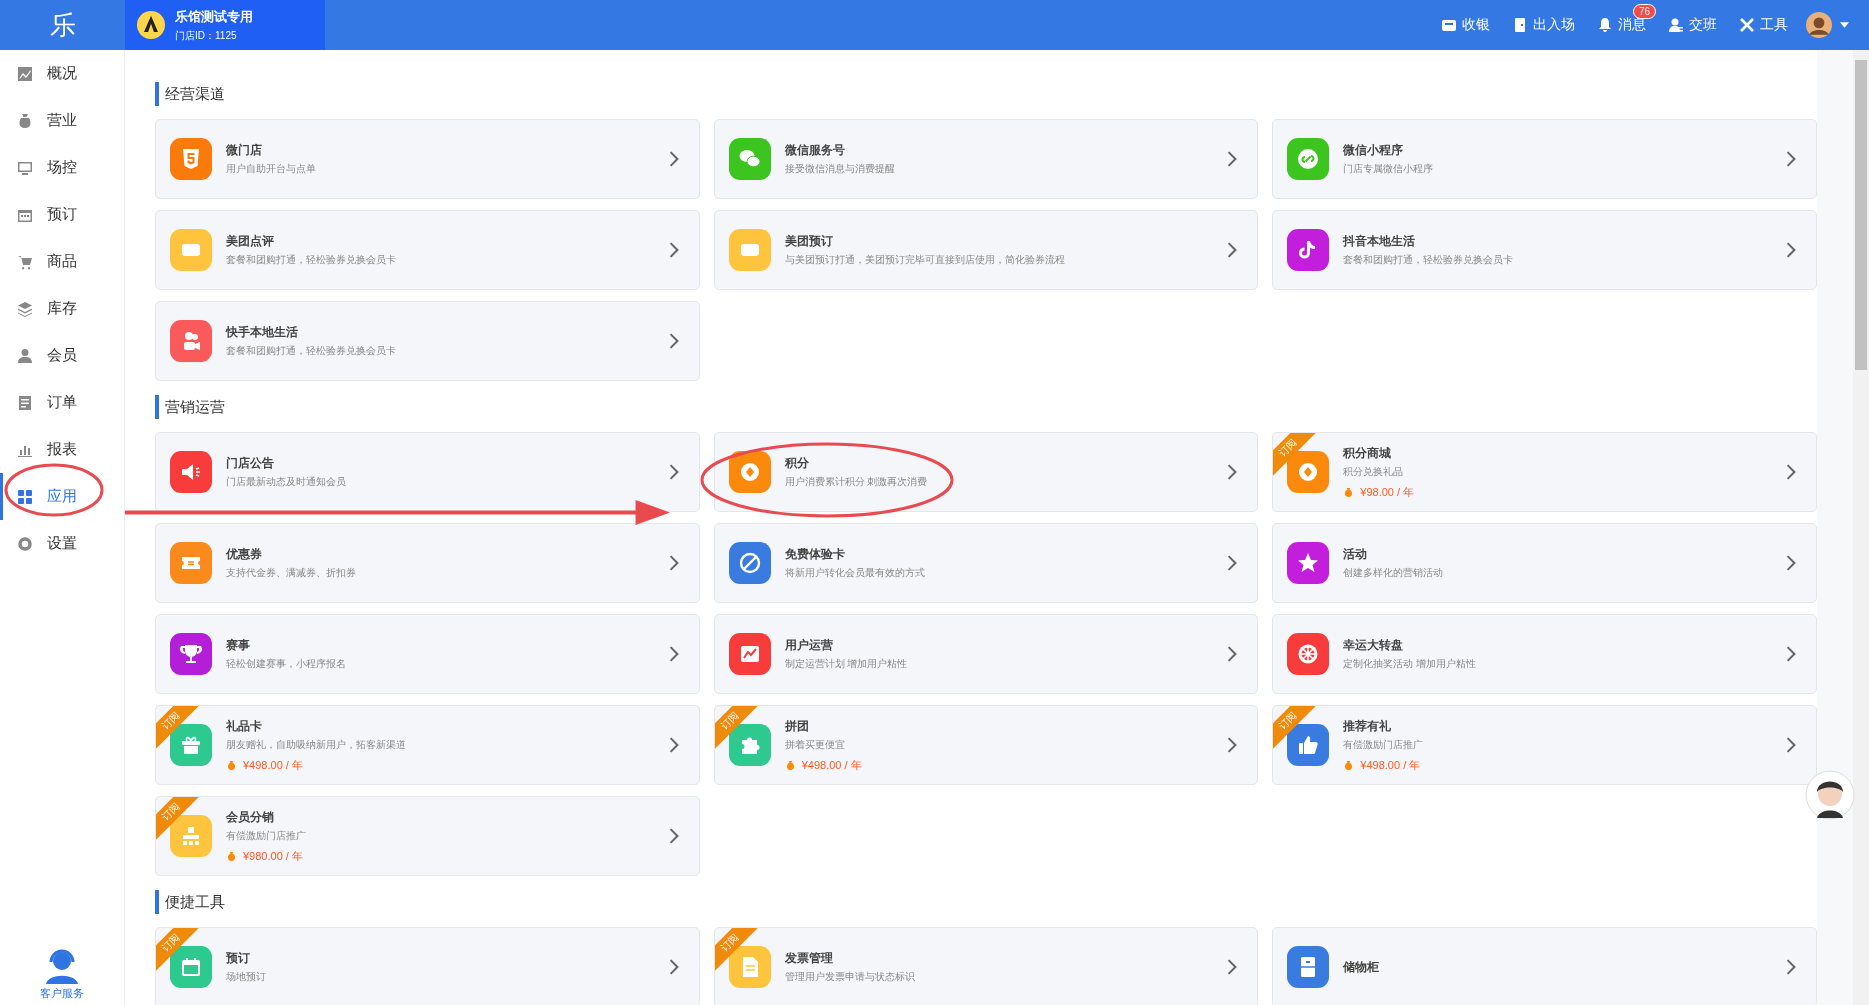 This screenshot has width=1869, height=1005. I want to click on app-title: 预订, so click(238, 958).